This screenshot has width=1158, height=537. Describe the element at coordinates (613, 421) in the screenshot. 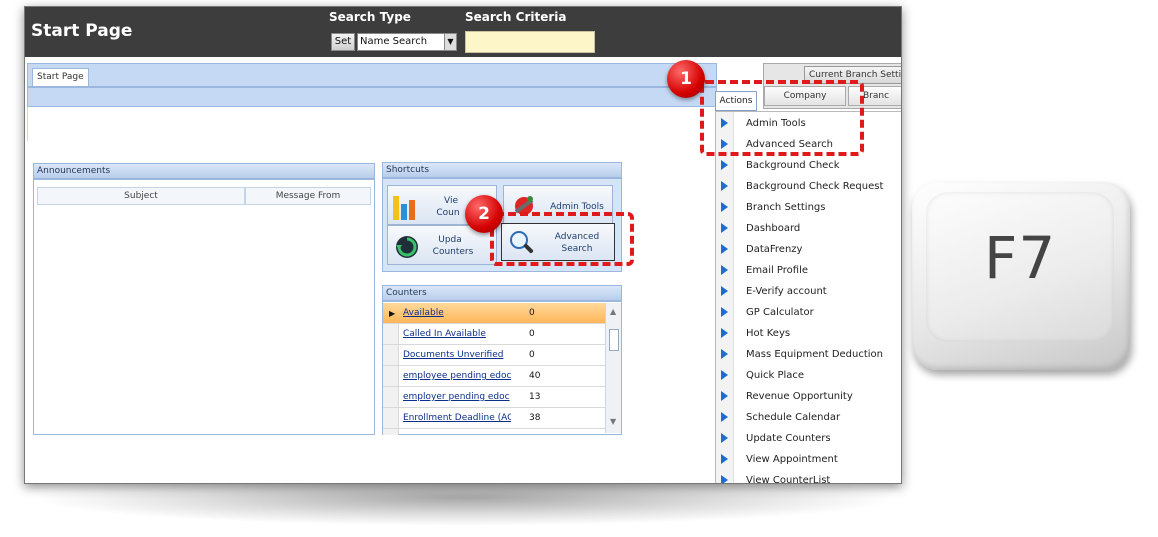

I see `scroll-down-icon: ▼` at that location.